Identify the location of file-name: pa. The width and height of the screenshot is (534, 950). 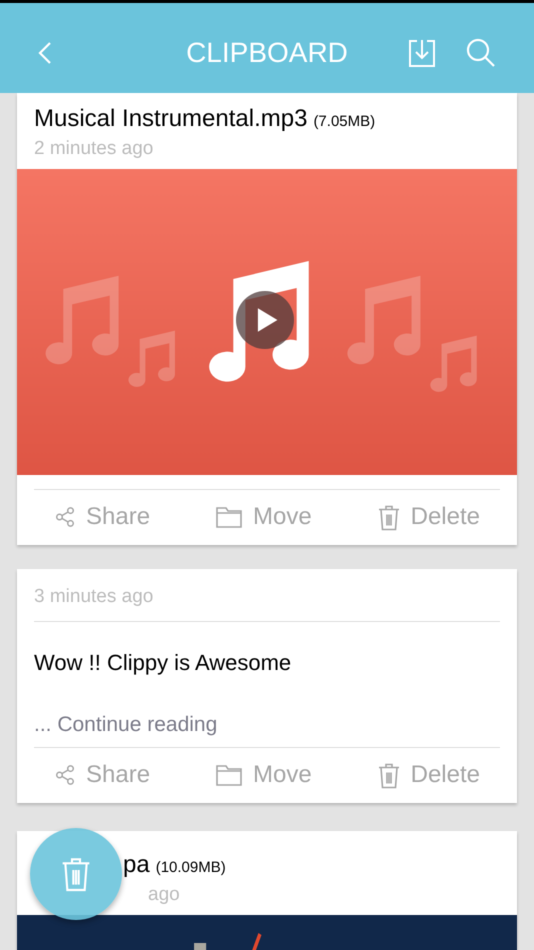
(136, 865).